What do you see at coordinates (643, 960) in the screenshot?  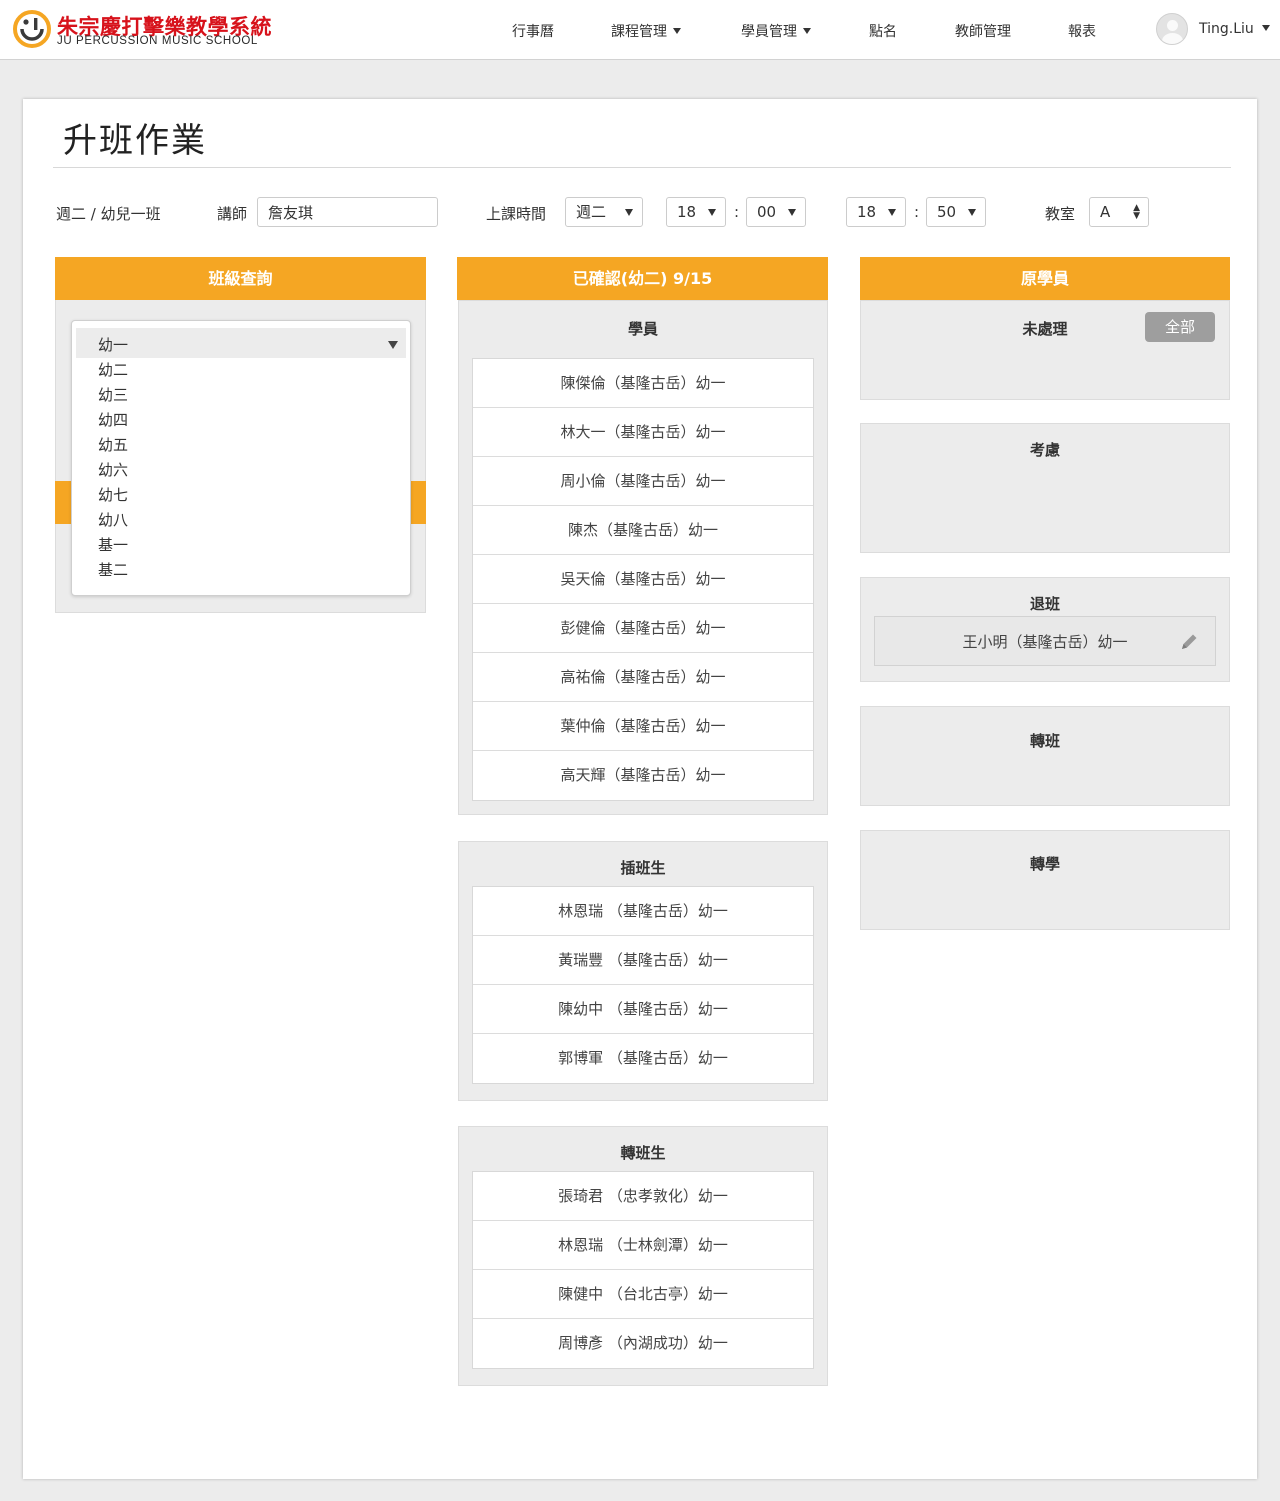 I see `insert-student-row: 黃瑞豐 （基隆古岳）幼一` at bounding box center [643, 960].